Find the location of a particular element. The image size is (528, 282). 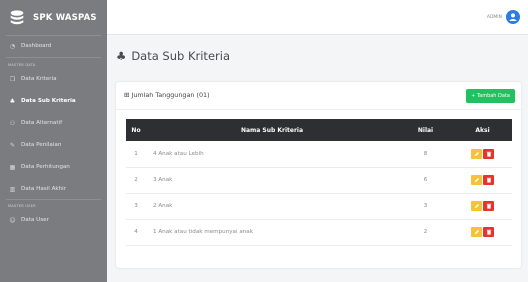

sidebar-item-label: Data Perhitungan is located at coordinates (45, 167).